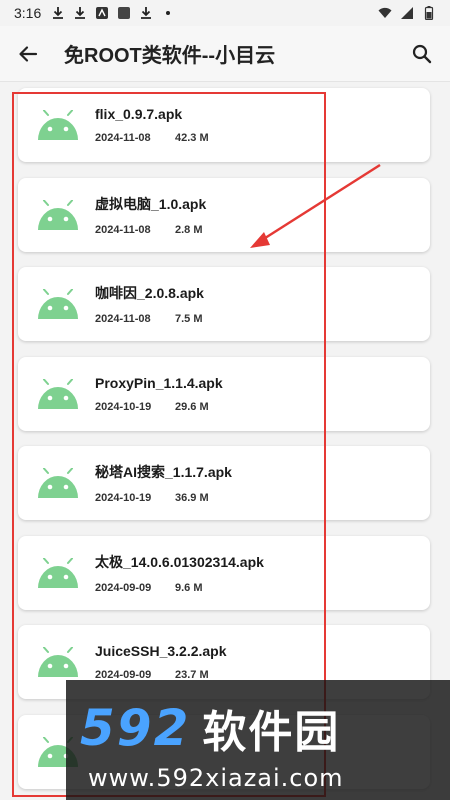 The width and height of the screenshot is (450, 800). What do you see at coordinates (163, 483) in the screenshot?
I see `file-info: 秘塔AI搜索_1.1.7.apk 2024-10-19 36.9 M` at bounding box center [163, 483].